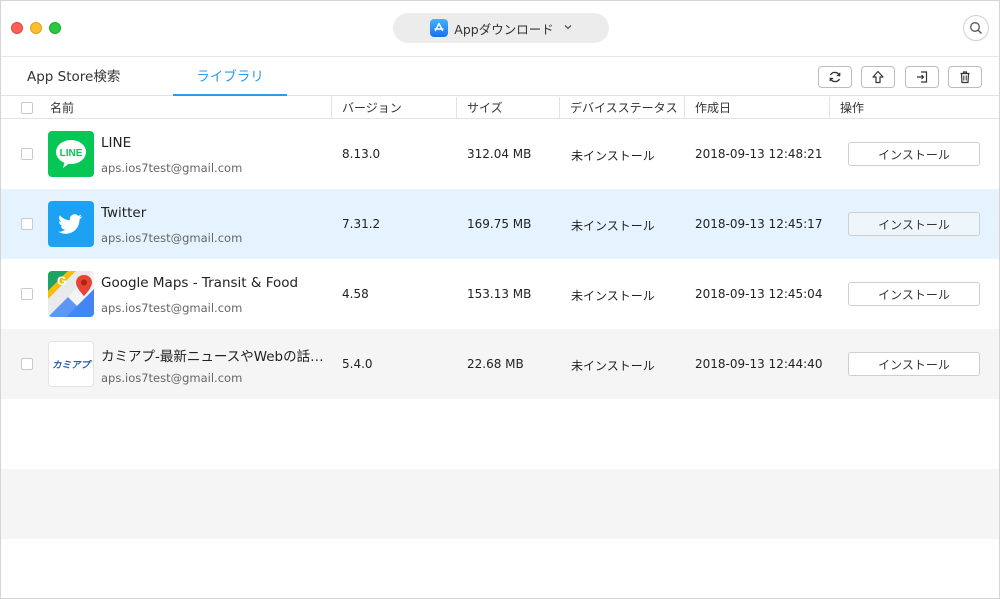  I want to click on refresh-button, so click(835, 77).